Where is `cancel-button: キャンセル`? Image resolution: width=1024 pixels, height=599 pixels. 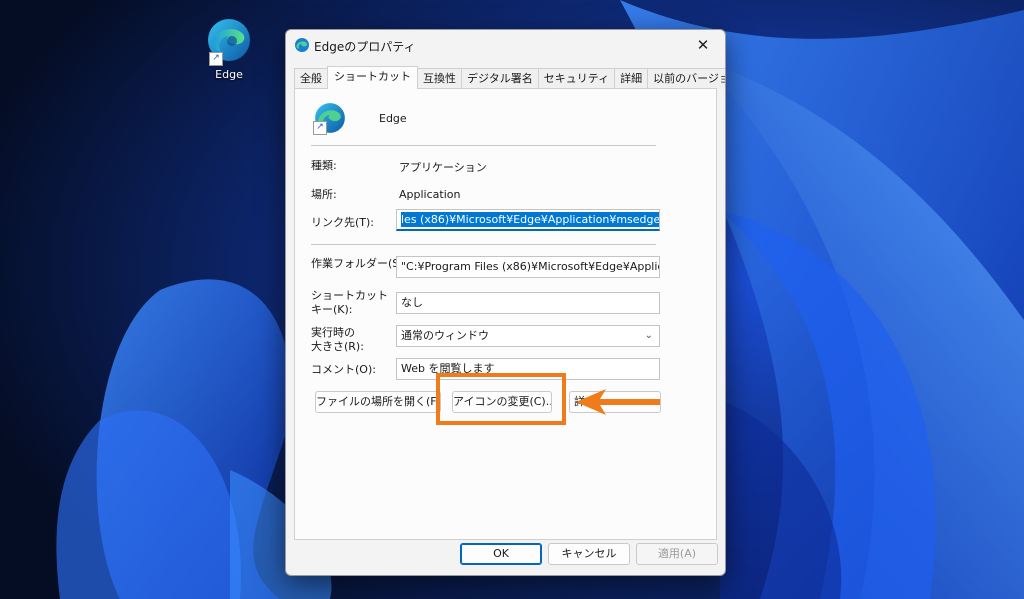
cancel-button: キャンセル is located at coordinates (589, 554).